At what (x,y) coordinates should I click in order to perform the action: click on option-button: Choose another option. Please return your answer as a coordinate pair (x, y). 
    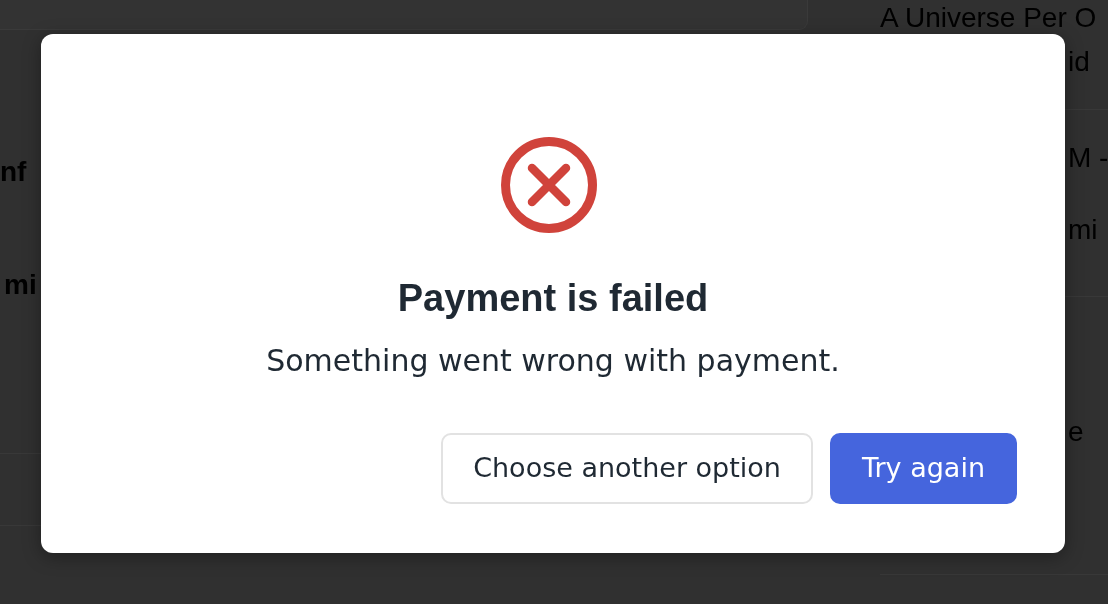
    Looking at the image, I should click on (627, 468).